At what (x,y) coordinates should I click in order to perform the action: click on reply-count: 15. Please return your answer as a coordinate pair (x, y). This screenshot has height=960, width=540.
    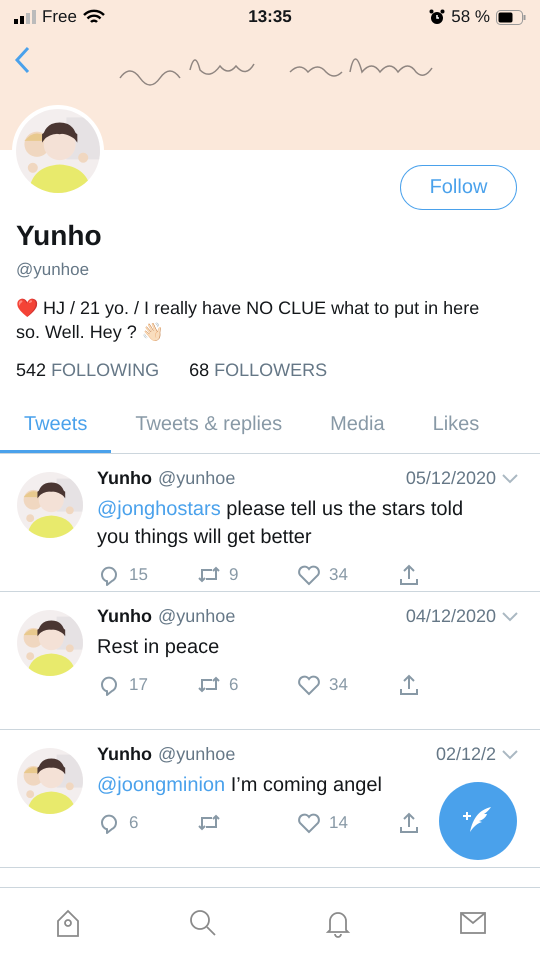
    Looking at the image, I should click on (138, 575).